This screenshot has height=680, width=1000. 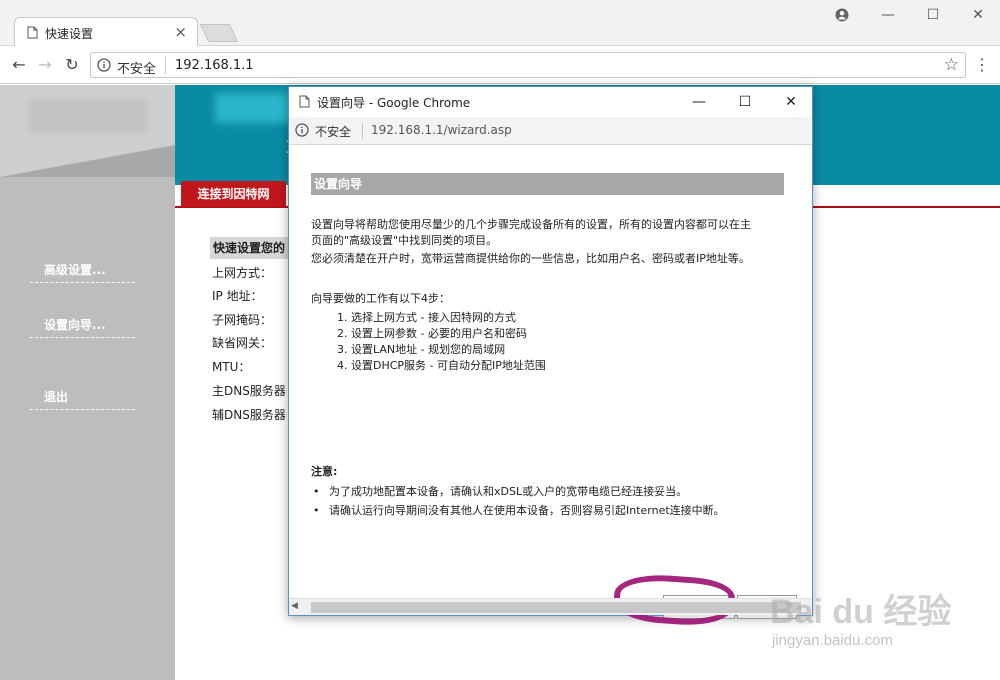 I want to click on popup-address-separator, so click(x=362, y=131).